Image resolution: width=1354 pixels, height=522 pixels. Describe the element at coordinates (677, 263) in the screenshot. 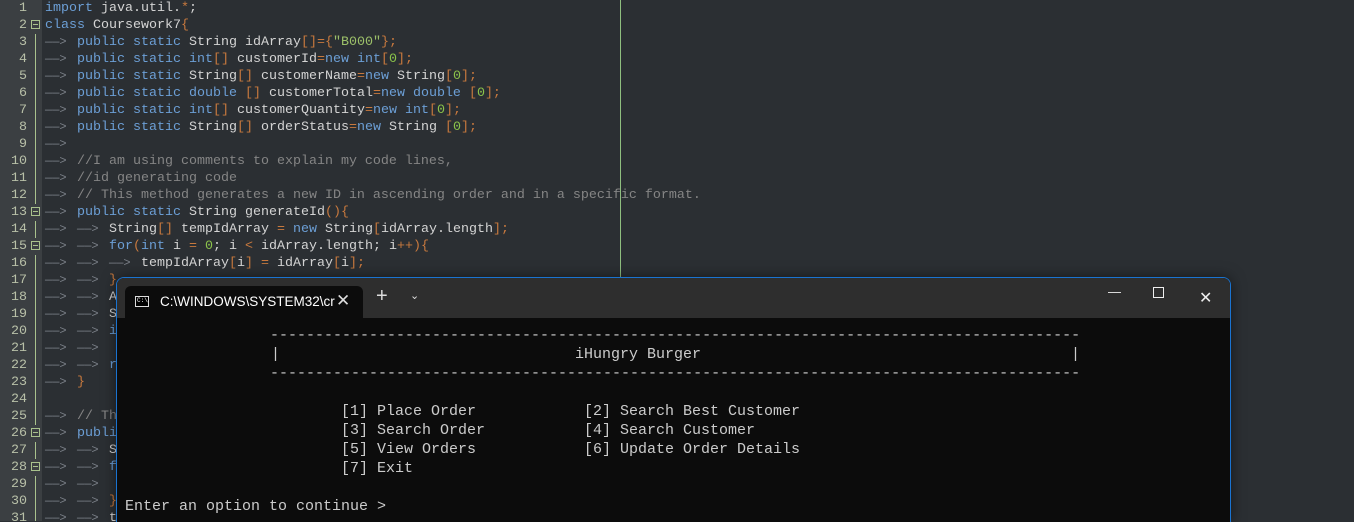

I see `code-line: 16 ——> ——> ——> tempIdArray[i] = idArray[i];` at that location.